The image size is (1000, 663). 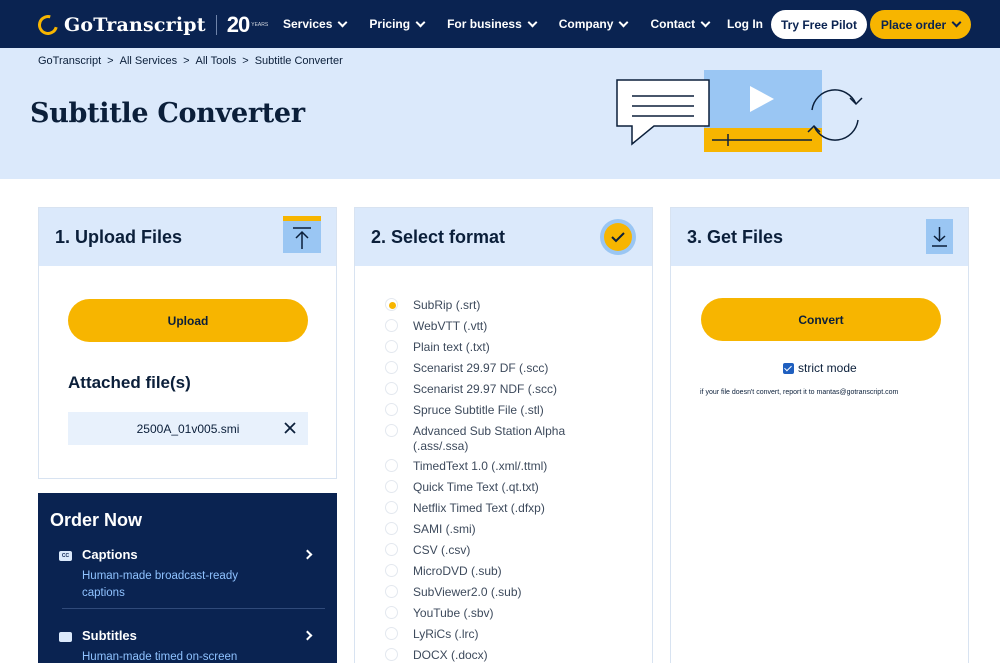 I want to click on format-label: Scenarist 29.97 DF (.scc), so click(x=481, y=368).